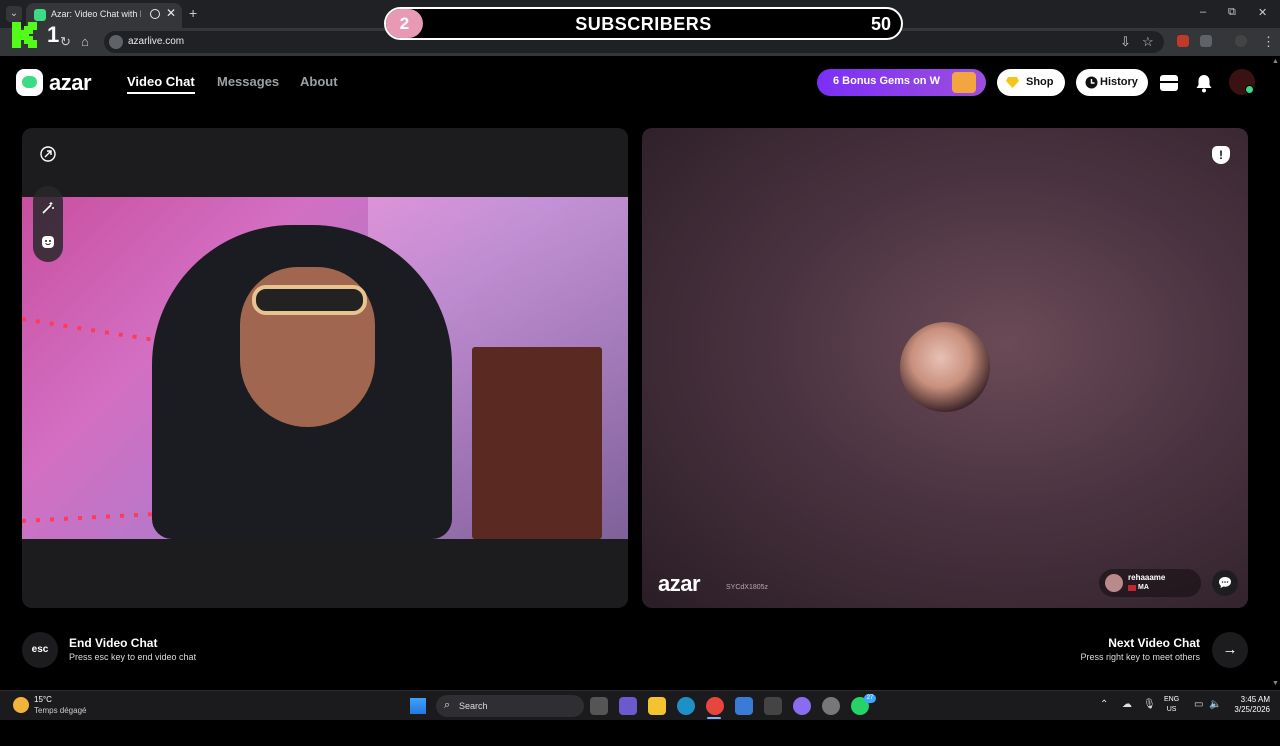 This screenshot has width=1280, height=746. Describe the element at coordinates (715, 706) in the screenshot. I see `chrome-icon` at that location.